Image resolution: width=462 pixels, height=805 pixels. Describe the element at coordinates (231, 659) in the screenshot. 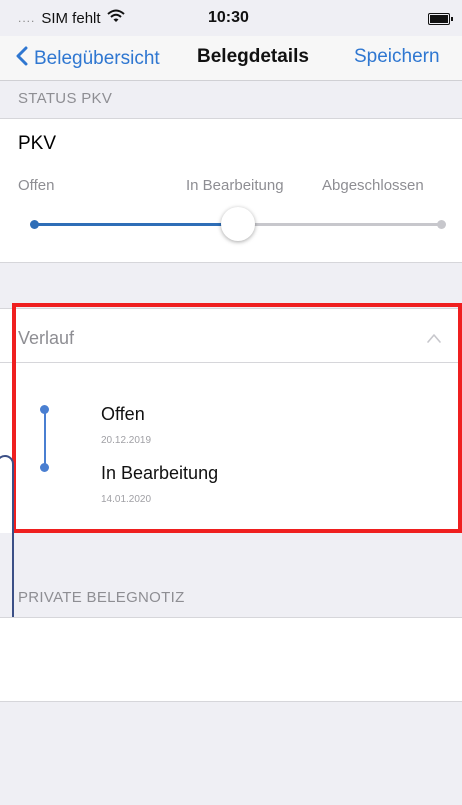

I see `notiz-field` at that location.